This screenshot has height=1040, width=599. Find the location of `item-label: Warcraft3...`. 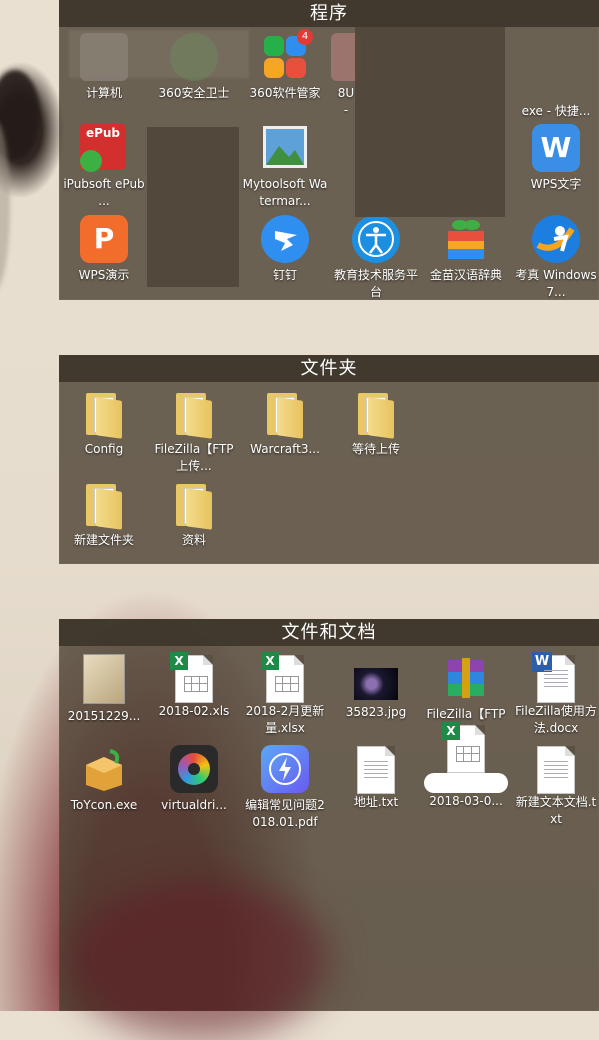

item-label: Warcraft3... is located at coordinates (285, 449).